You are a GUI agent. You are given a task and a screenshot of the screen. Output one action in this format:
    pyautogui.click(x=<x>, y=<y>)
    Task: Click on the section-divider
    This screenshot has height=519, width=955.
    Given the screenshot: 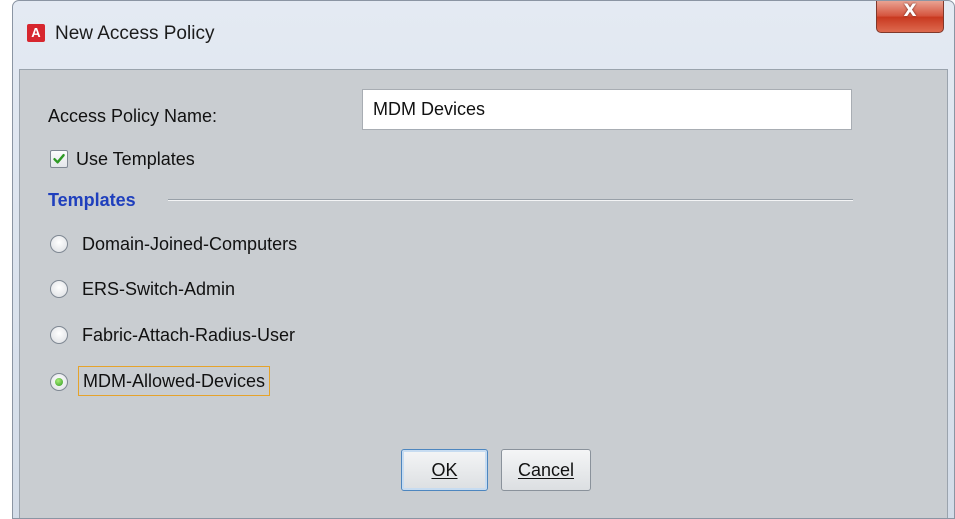 What is the action you would take?
    pyautogui.click(x=510, y=200)
    